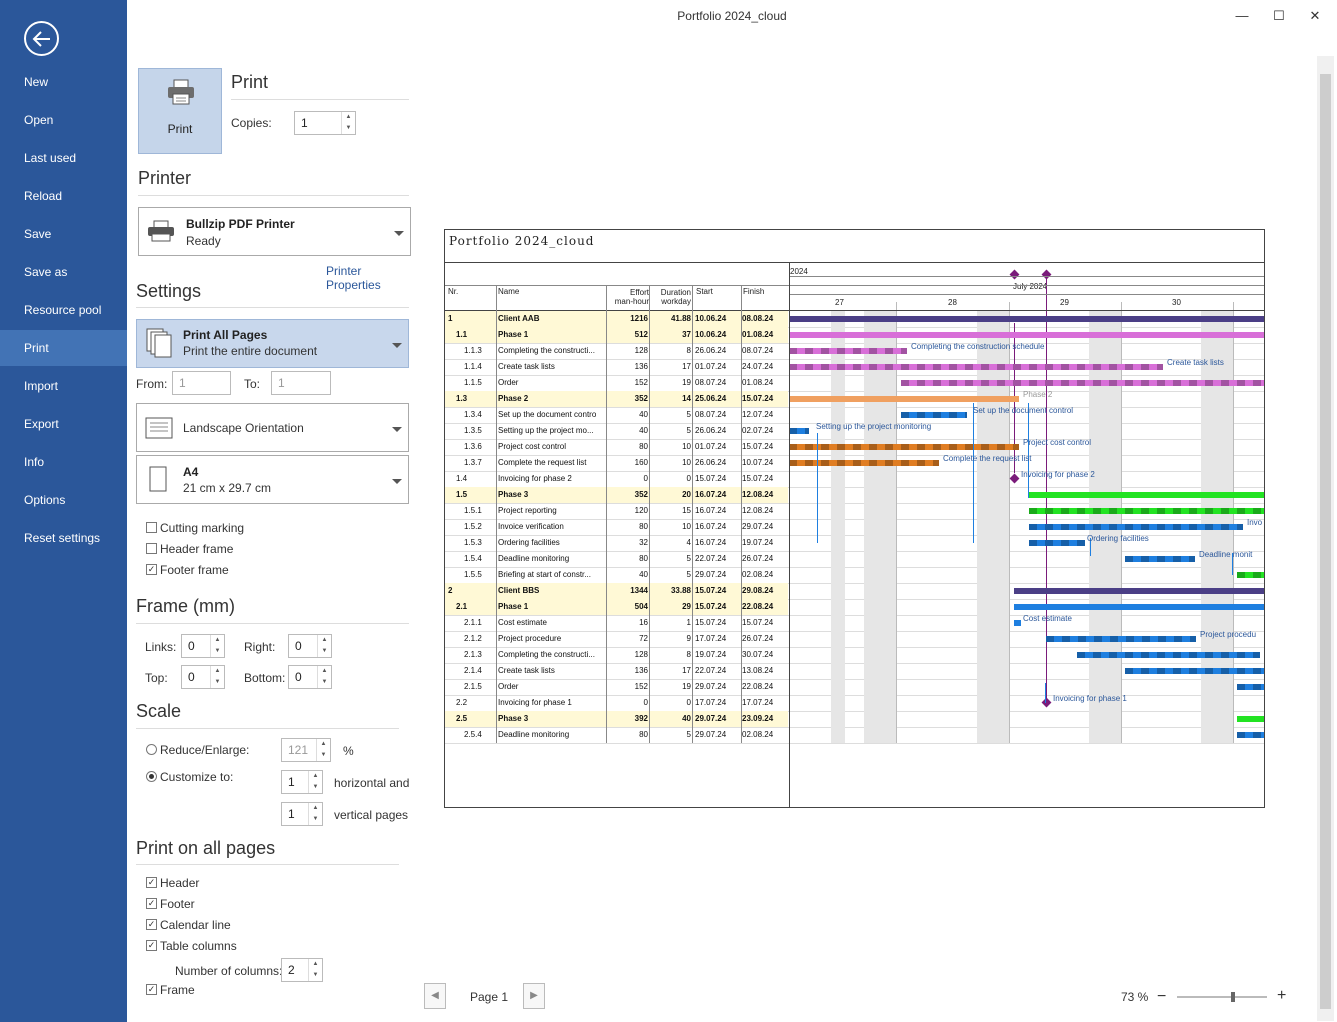 The width and height of the screenshot is (1337, 1022). I want to click on table-cell: 32, so click(643, 542).